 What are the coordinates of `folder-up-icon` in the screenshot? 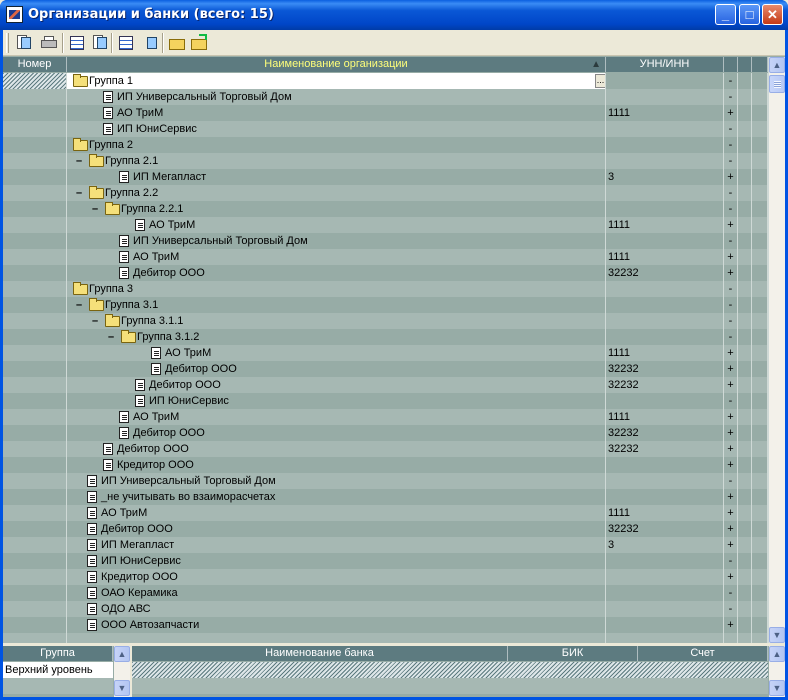 It's located at (199, 43).